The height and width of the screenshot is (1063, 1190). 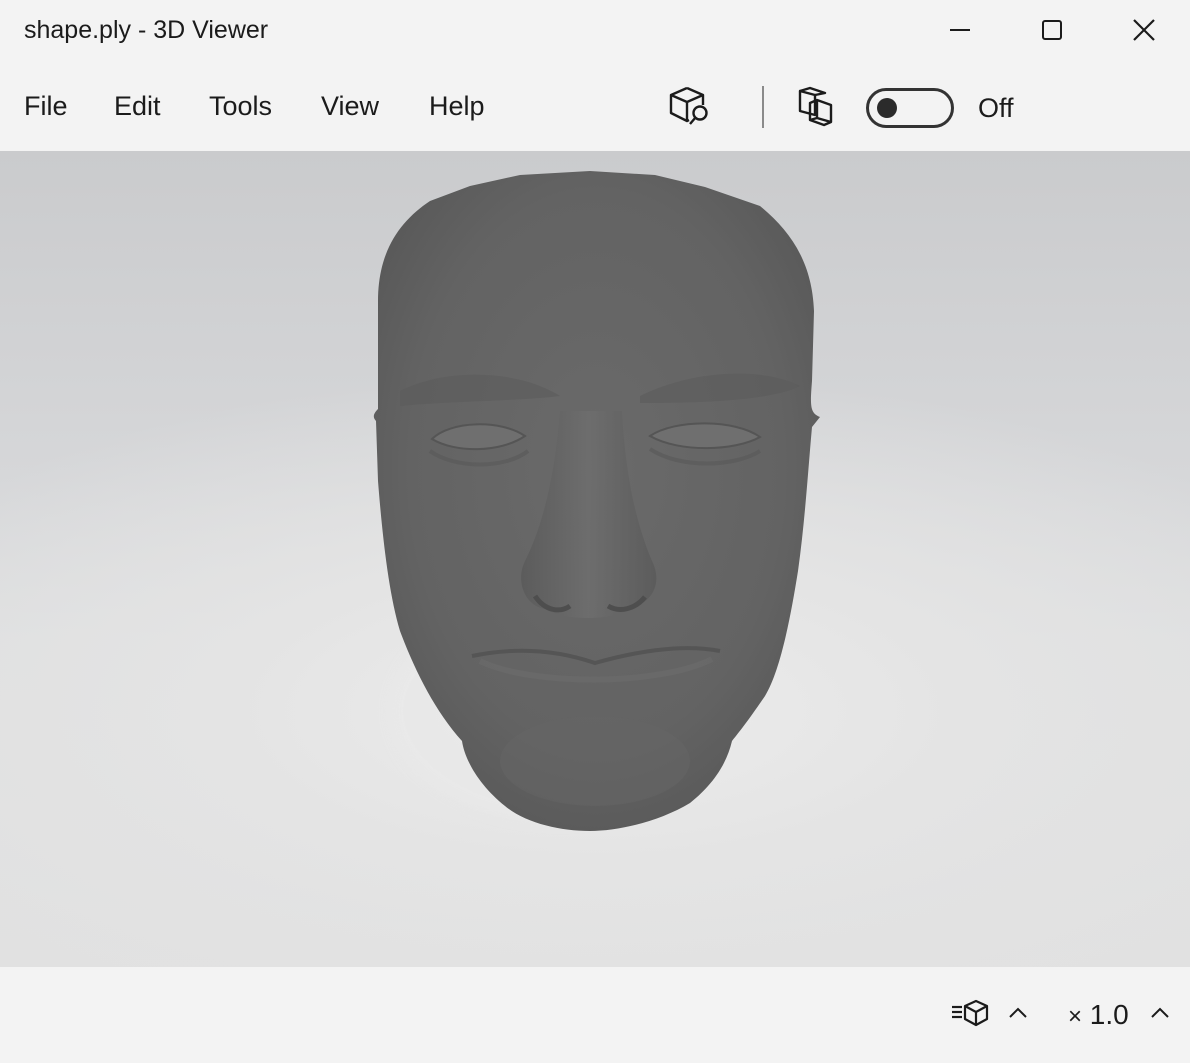 I want to click on close-button, so click(x=1144, y=32).